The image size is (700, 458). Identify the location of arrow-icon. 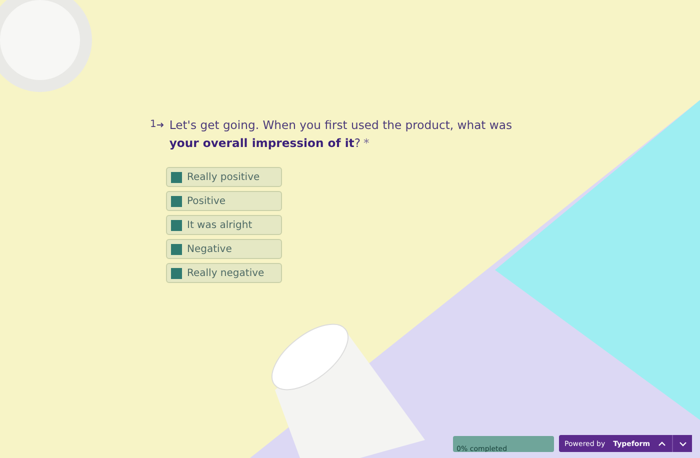
(161, 124).